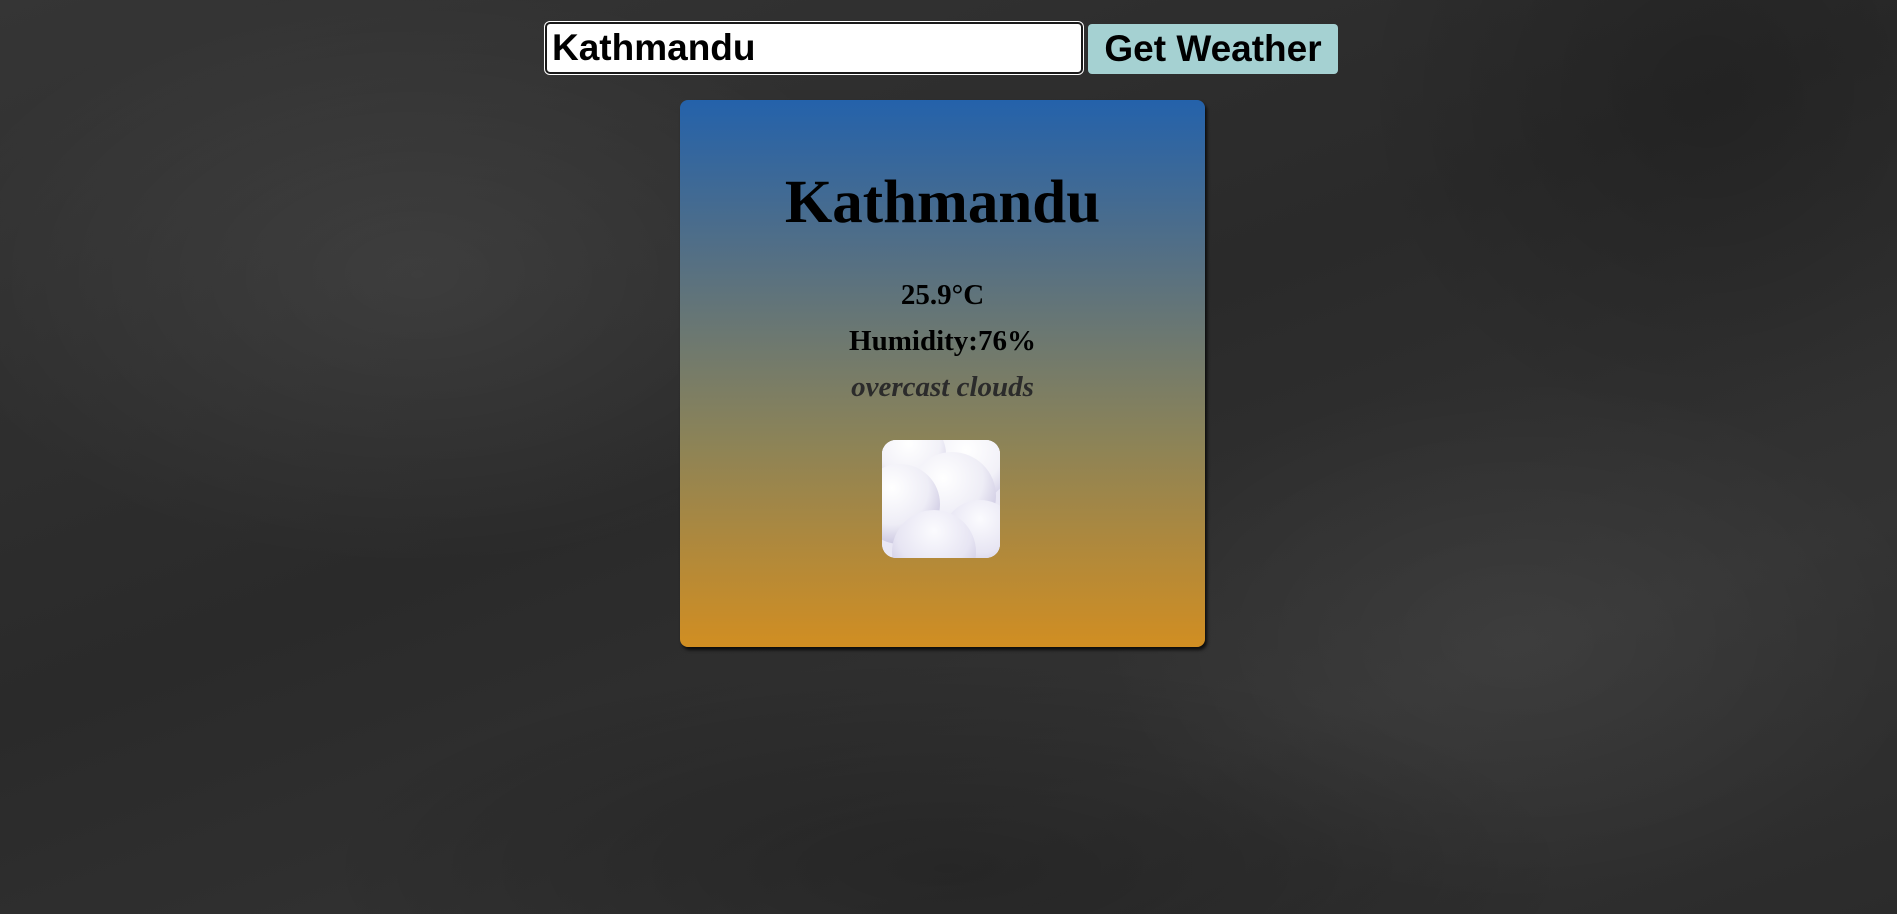 Image resolution: width=1897 pixels, height=914 pixels. What do you see at coordinates (942, 295) in the screenshot?
I see `temperature: 25.9°C` at bounding box center [942, 295].